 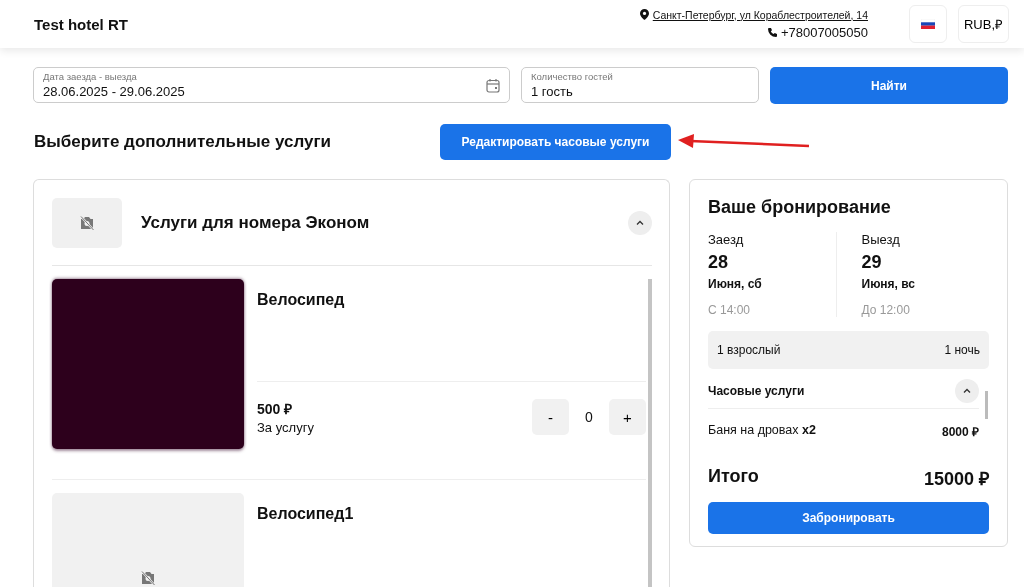 I want to click on date-label: Выезд, so click(x=881, y=239).